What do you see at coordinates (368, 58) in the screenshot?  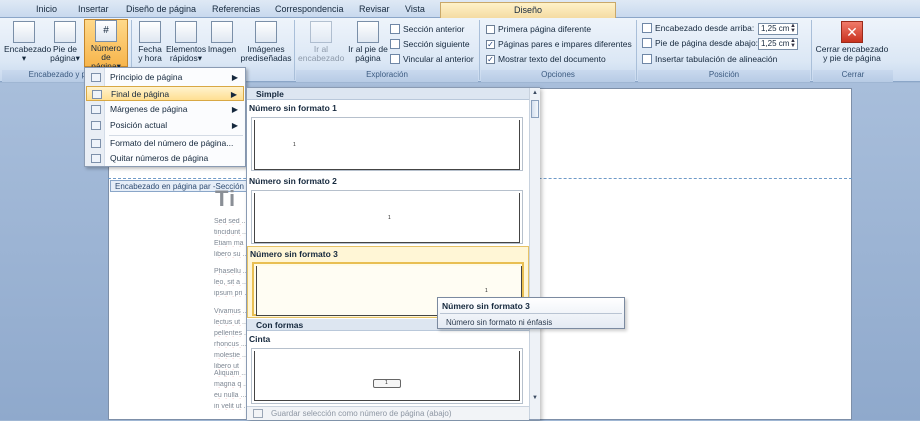 I see `go-footer-label-2: página` at bounding box center [368, 58].